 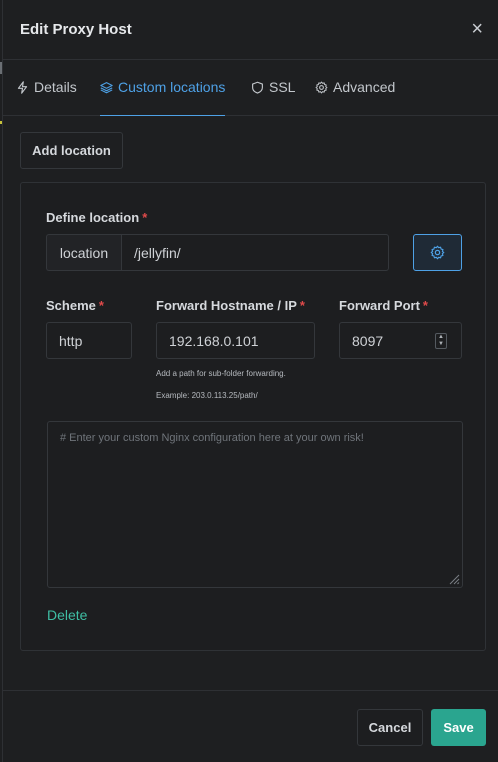 What do you see at coordinates (106, 87) in the screenshot?
I see `layers-icon` at bounding box center [106, 87].